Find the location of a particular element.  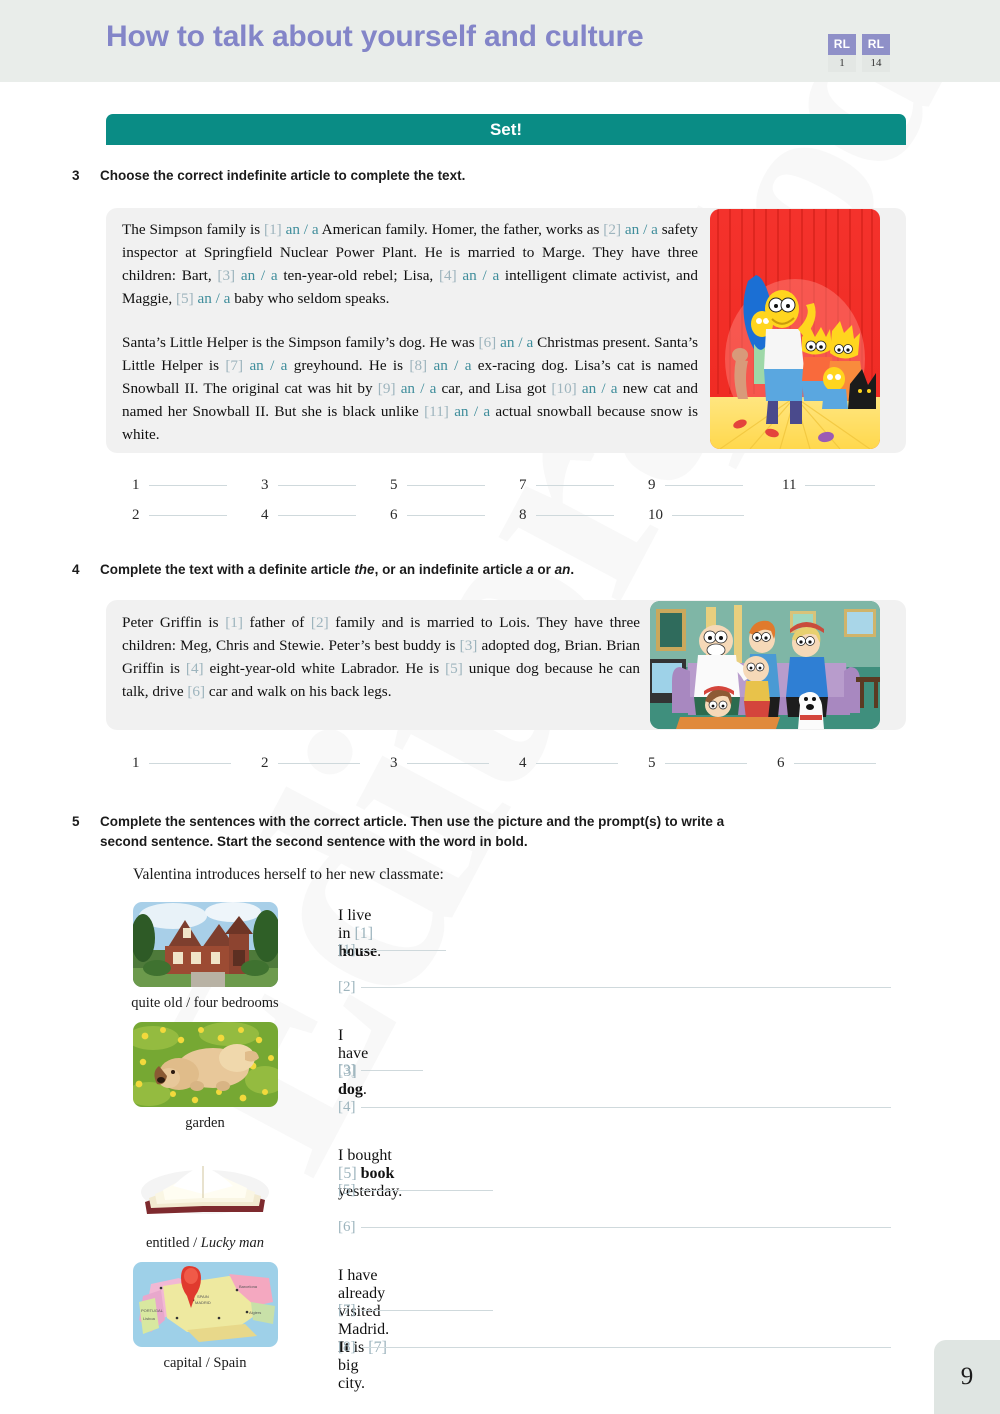

exercise-3-answer-row-1: 1 3 5 7 9 11 is located at coordinates (512, 485).